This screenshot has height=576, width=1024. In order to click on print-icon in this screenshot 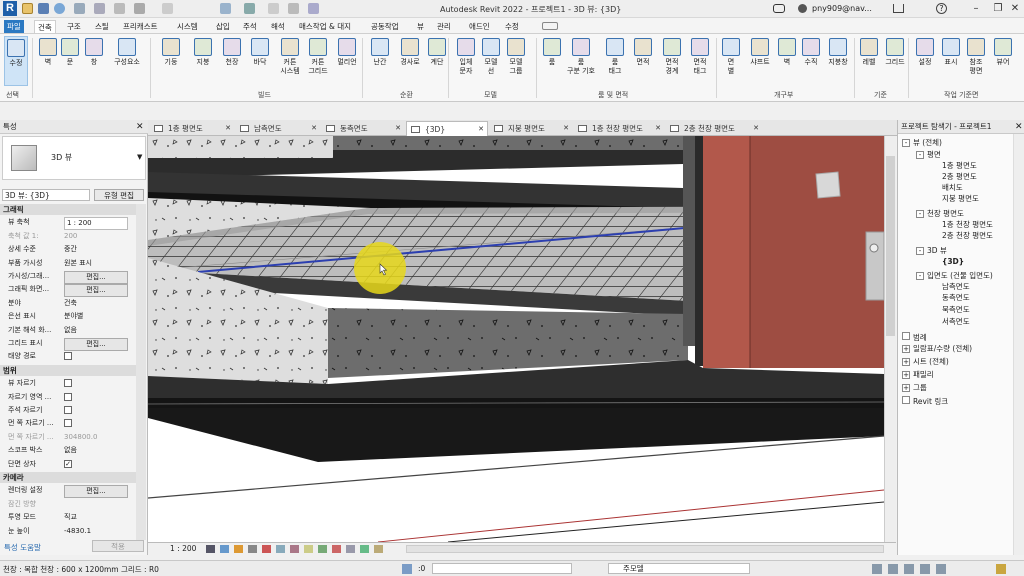, I will do `click(119, 8)`.